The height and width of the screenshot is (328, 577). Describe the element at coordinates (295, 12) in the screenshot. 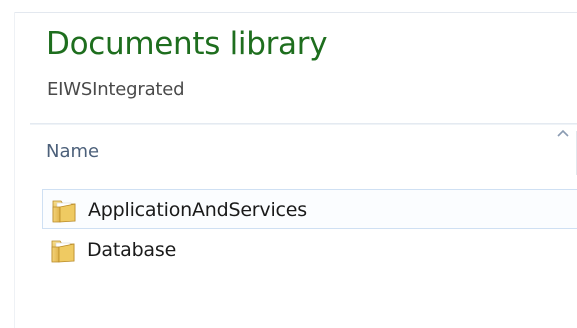

I see `pane-top-border` at that location.